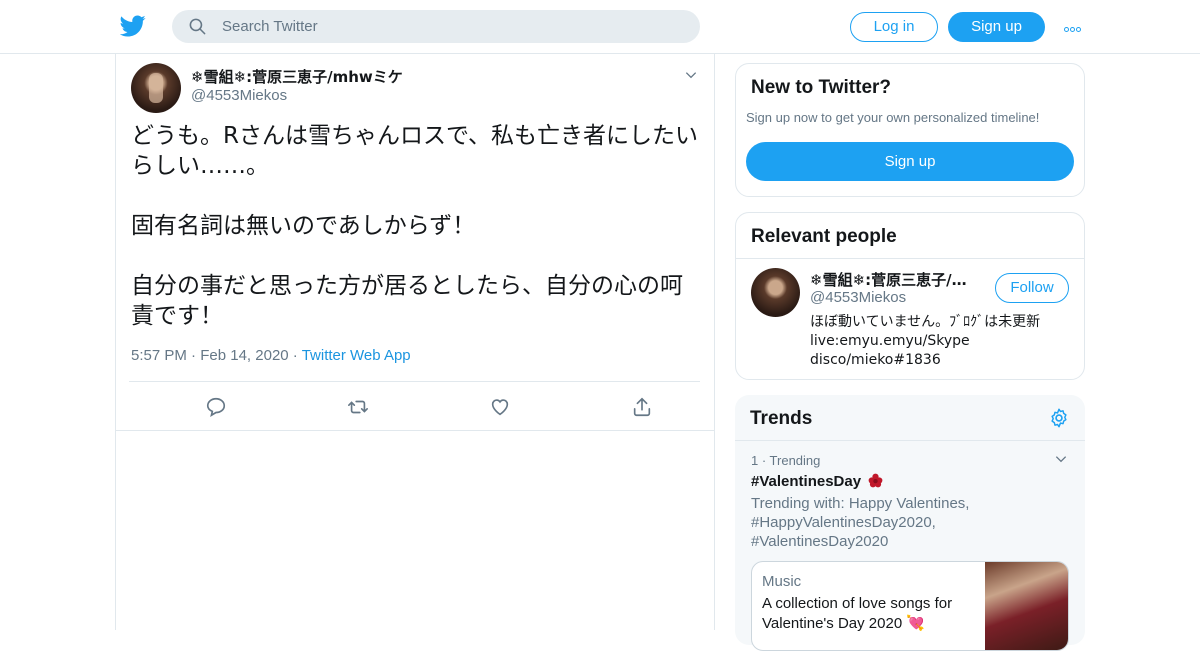 Image resolution: width=1200 pixels, height=651 pixels. I want to click on card-title: Relevant people, so click(824, 236).